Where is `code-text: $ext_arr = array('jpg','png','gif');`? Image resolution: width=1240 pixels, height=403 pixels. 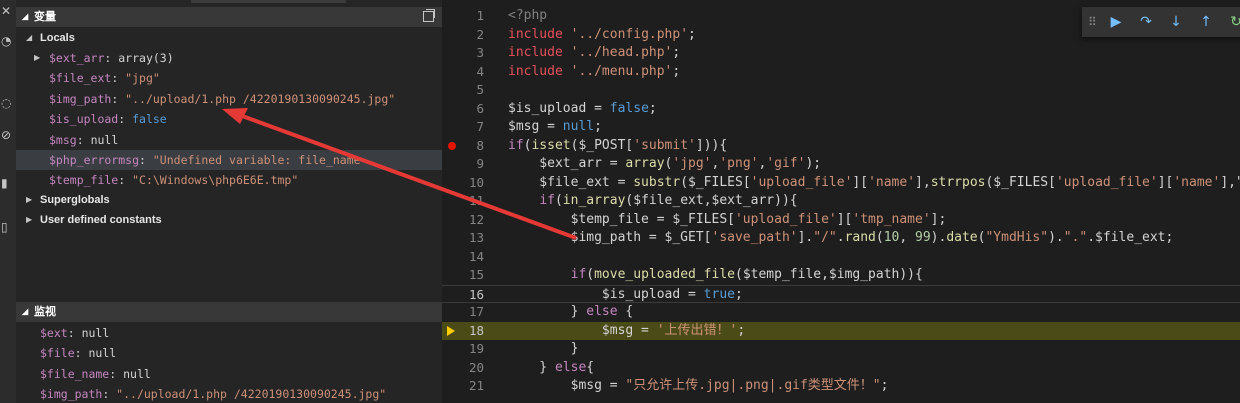
code-text: $ext_arr = array('jpg','png','gif'); is located at coordinates (664, 164).